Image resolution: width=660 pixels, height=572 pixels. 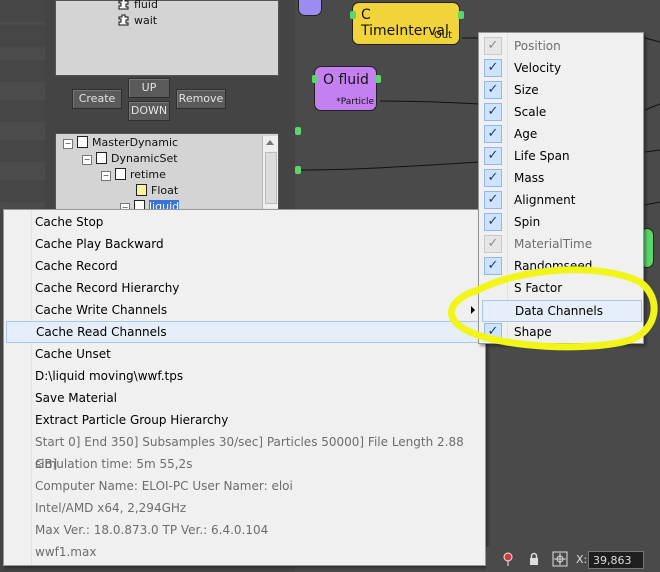 I want to click on left-toolbar-strip, so click(x=22, y=105).